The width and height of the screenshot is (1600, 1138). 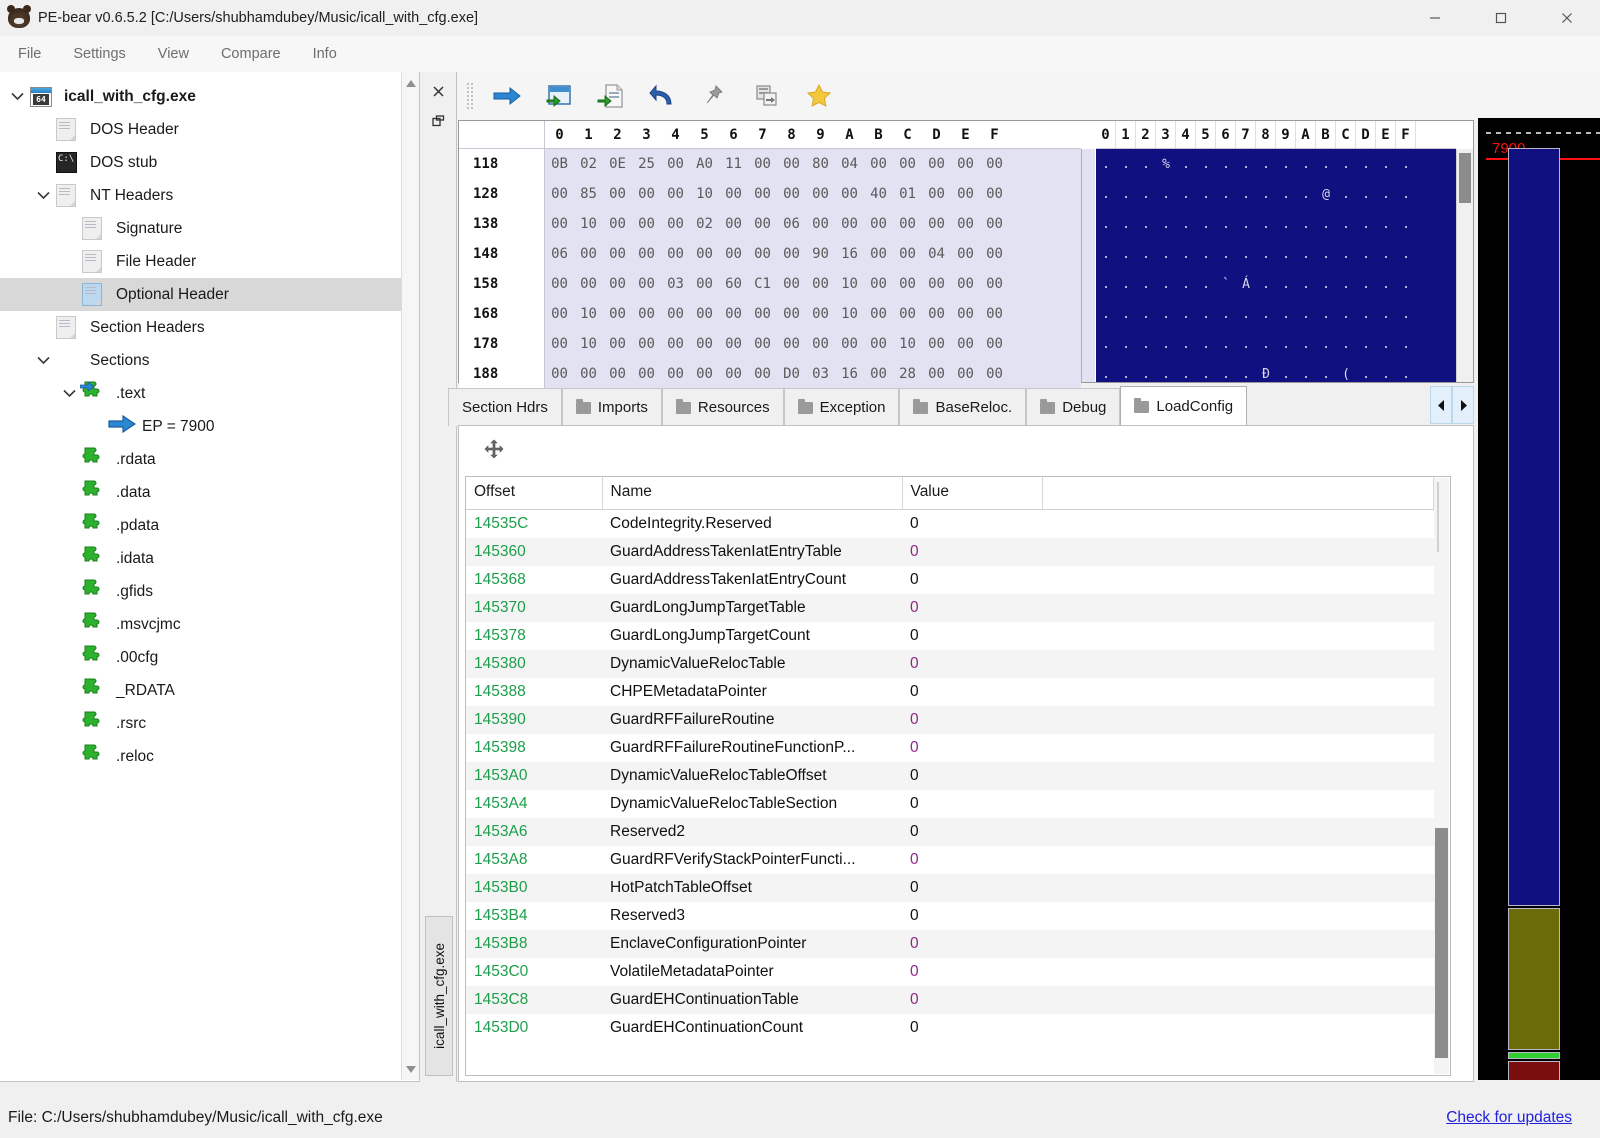 What do you see at coordinates (201, 360) in the screenshot?
I see `tree-item-sections: Sections` at bounding box center [201, 360].